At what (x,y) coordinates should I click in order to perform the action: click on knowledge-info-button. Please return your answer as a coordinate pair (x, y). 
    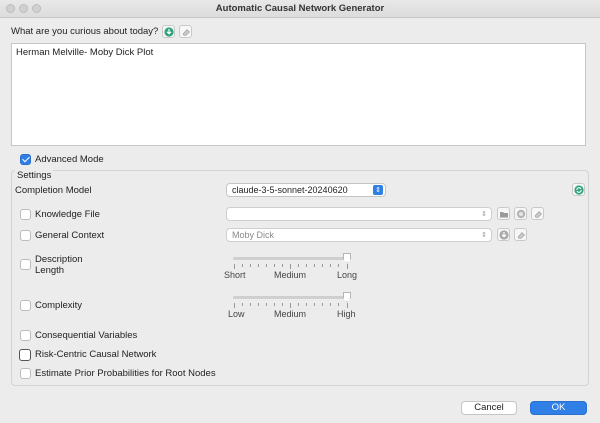
    Looking at the image, I should click on (520, 213).